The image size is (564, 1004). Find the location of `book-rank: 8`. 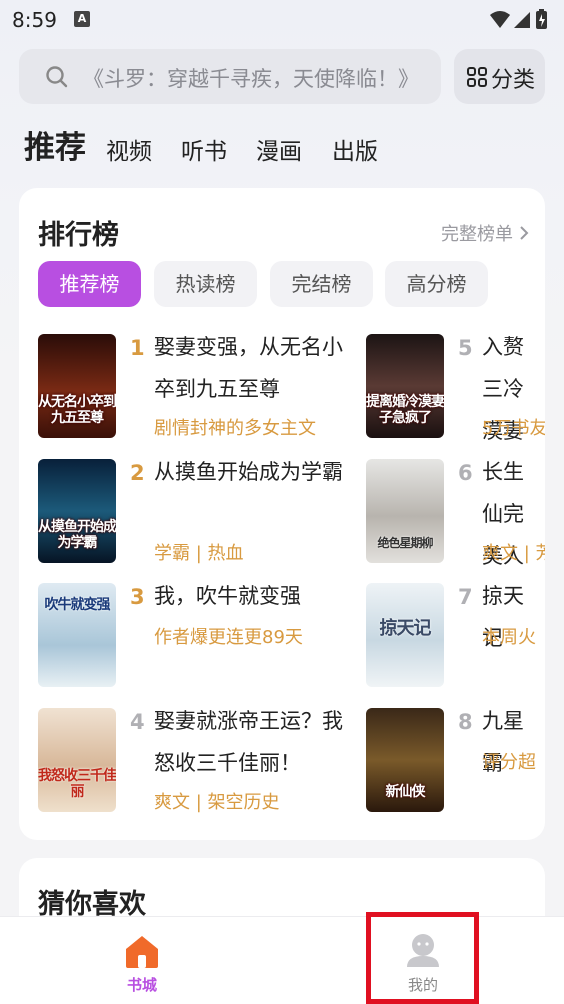

book-rank: 8 is located at coordinates (465, 722).